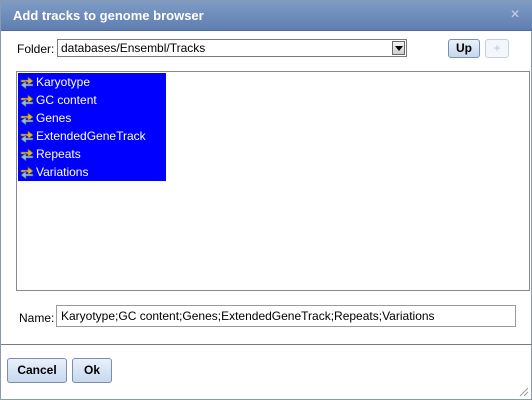  What do you see at coordinates (92, 82) in the screenshot?
I see `track-item-karyotype: Karyotype` at bounding box center [92, 82].